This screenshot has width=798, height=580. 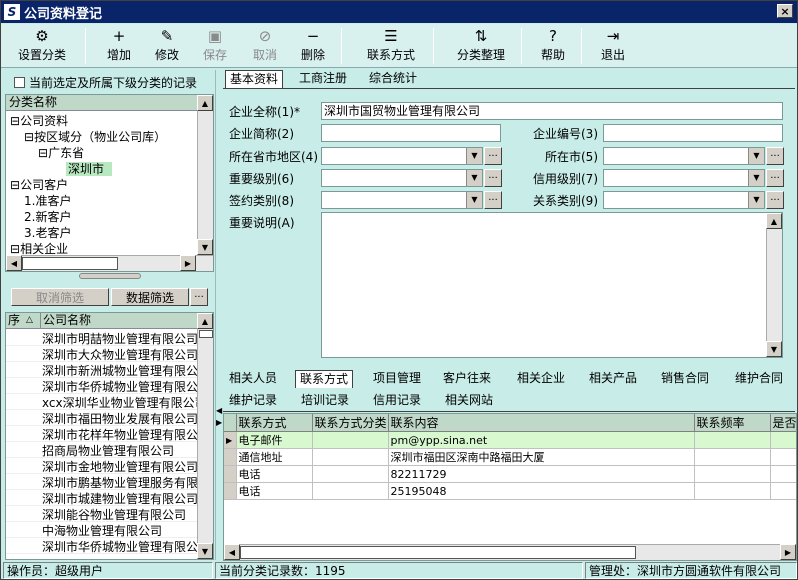 I want to click on importance-select: ▼, so click(x=402, y=178).